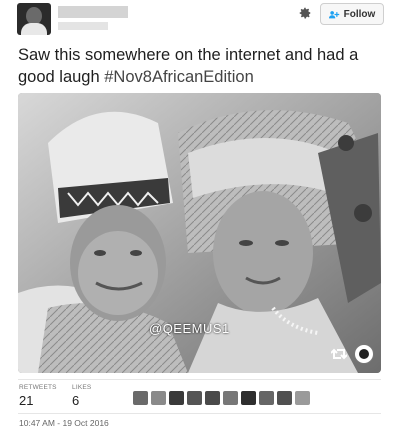  What do you see at coordinates (82, 387) in the screenshot?
I see `likes-label: LIKES` at bounding box center [82, 387].